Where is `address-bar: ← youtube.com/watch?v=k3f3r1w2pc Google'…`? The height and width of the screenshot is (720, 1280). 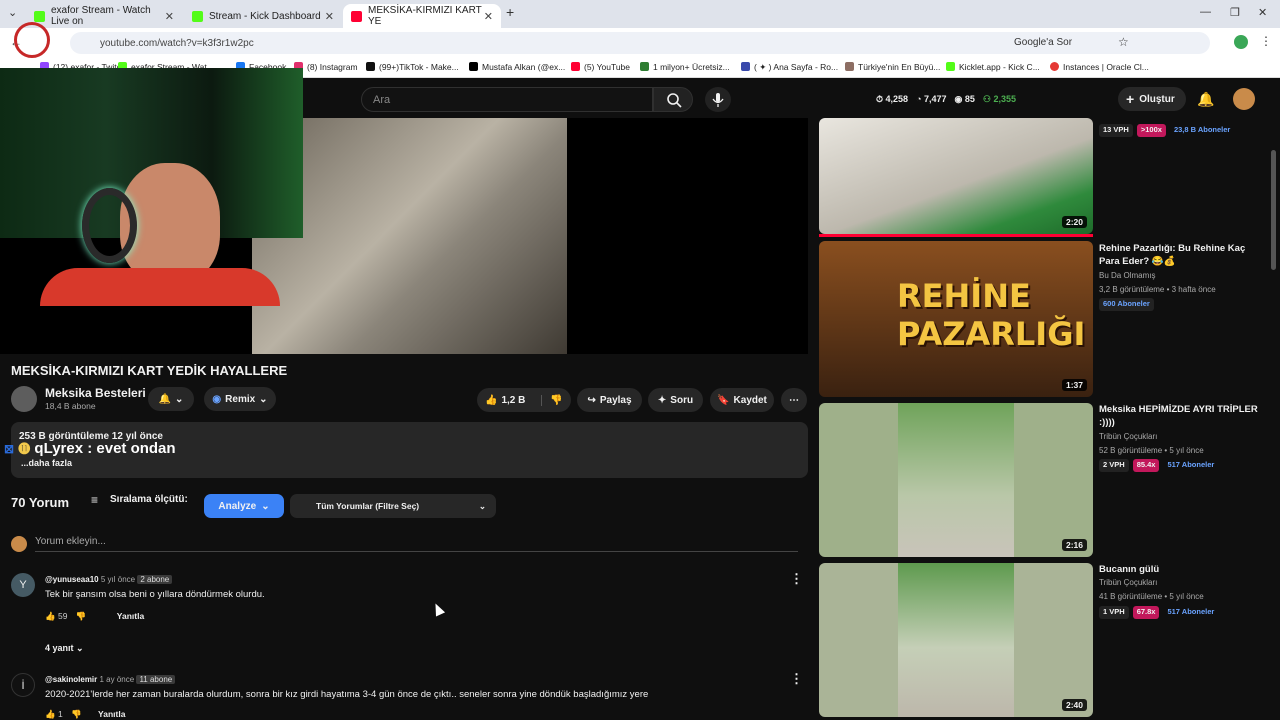
address-bar: ← youtube.com/watch?v=k3f3r1w2pc Google'… is located at coordinates (640, 43).